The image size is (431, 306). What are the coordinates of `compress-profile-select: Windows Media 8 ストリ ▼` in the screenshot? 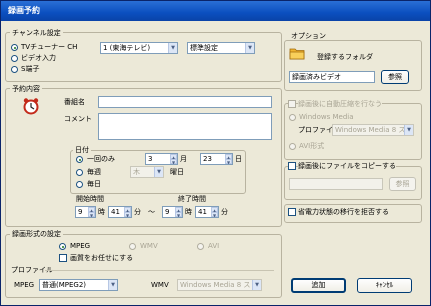 It's located at (373, 130).